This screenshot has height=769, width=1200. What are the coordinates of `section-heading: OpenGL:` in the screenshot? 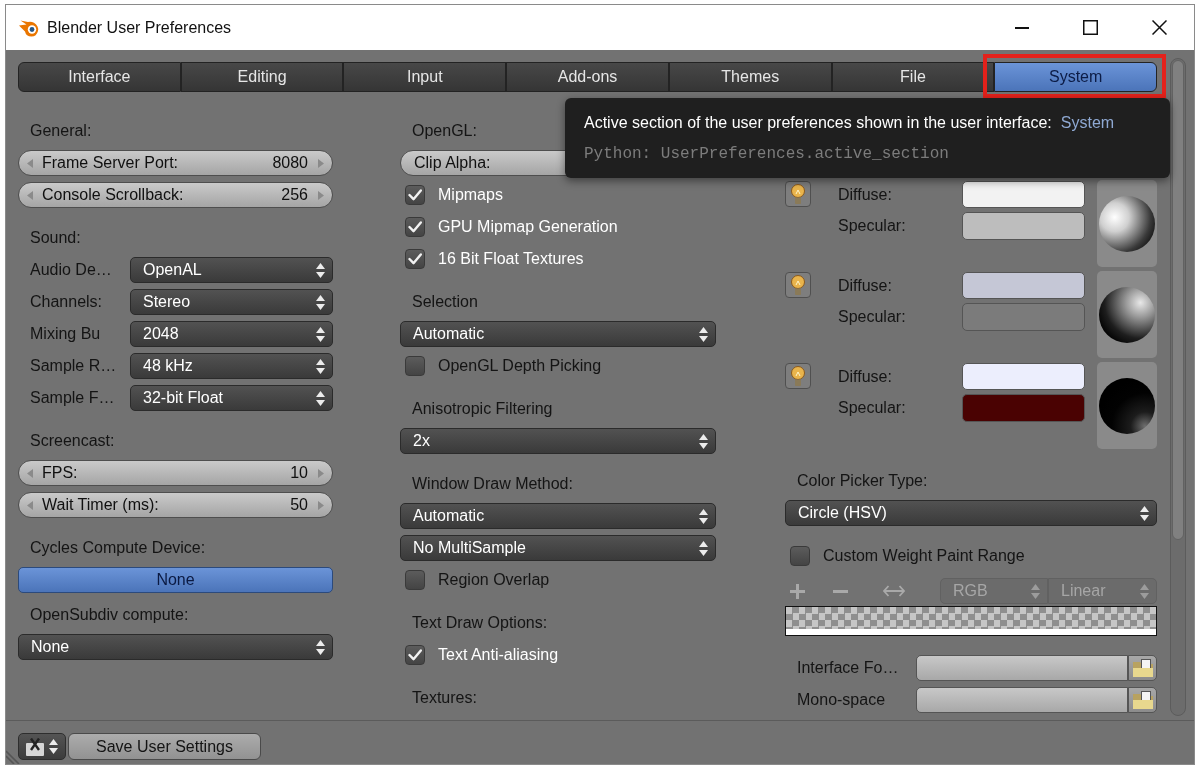 It's located at (444, 131).